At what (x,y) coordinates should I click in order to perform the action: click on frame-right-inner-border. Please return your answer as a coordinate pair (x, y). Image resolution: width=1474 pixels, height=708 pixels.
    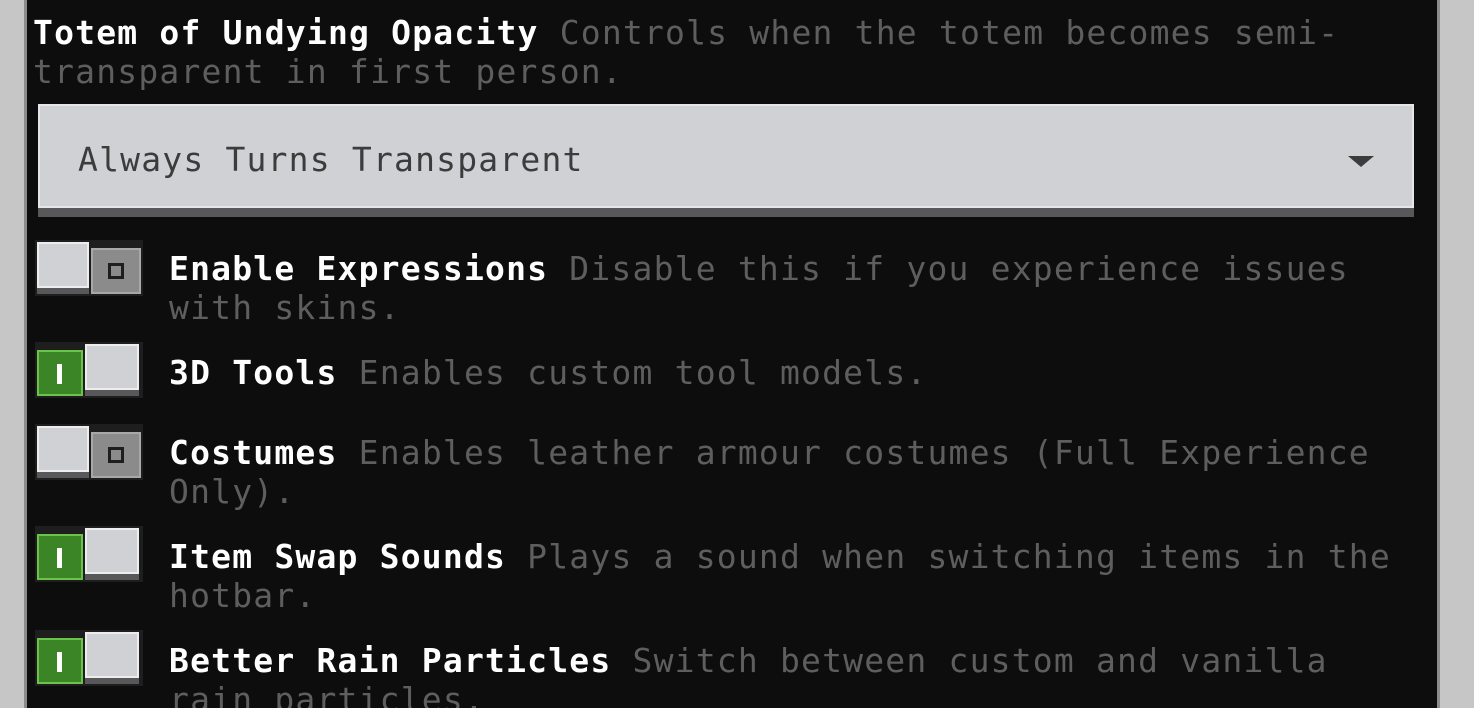
    Looking at the image, I should click on (1438, 354).